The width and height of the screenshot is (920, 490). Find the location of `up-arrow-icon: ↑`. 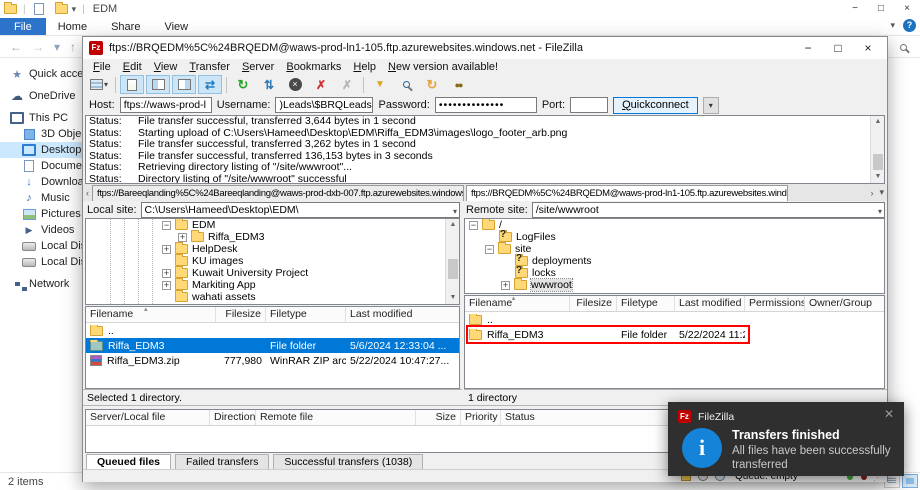

up-arrow-icon: ↑ is located at coordinates (73, 47).